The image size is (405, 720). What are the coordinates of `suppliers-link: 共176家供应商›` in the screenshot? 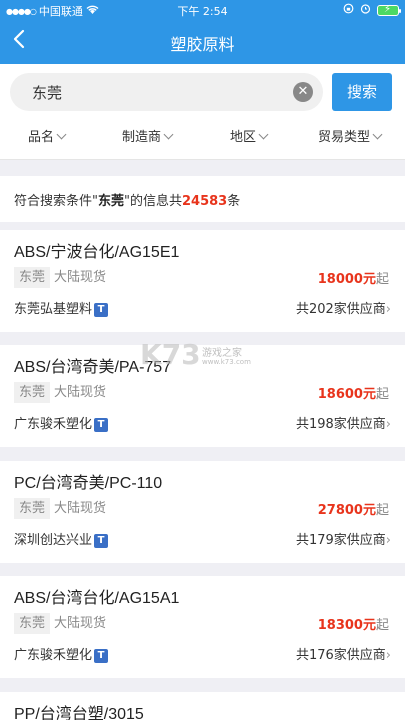 It's located at (343, 653).